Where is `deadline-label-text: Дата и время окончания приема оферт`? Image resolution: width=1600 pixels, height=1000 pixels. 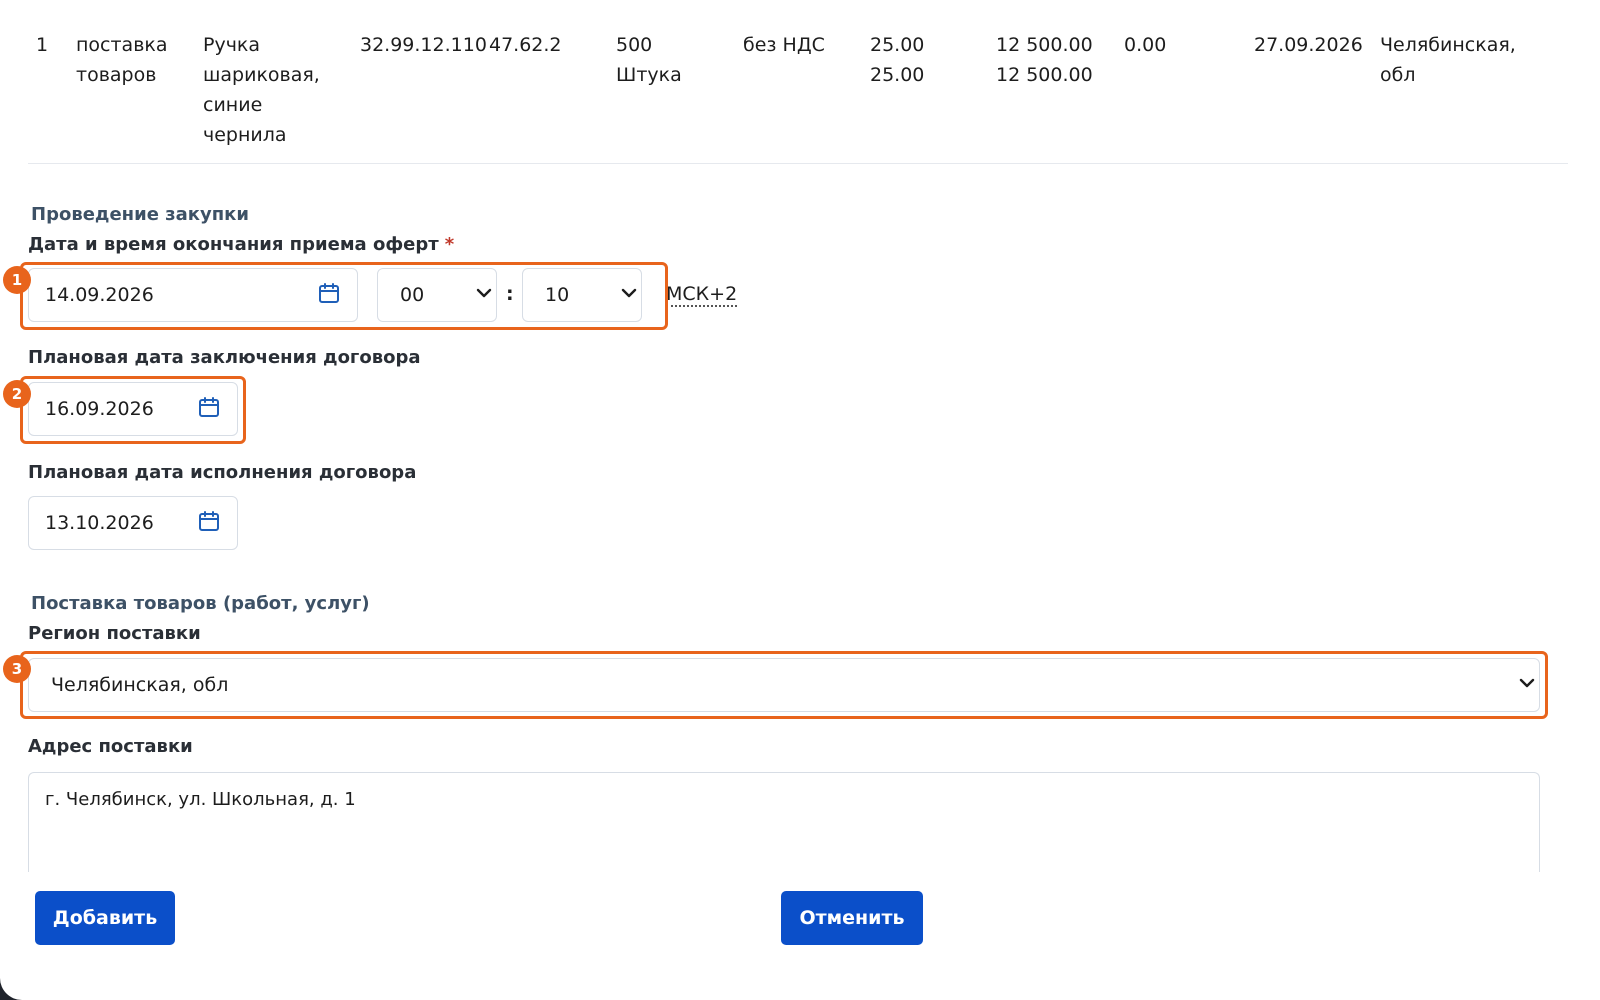
deadline-label-text: Дата и время окончания приема оферт is located at coordinates (233, 244).